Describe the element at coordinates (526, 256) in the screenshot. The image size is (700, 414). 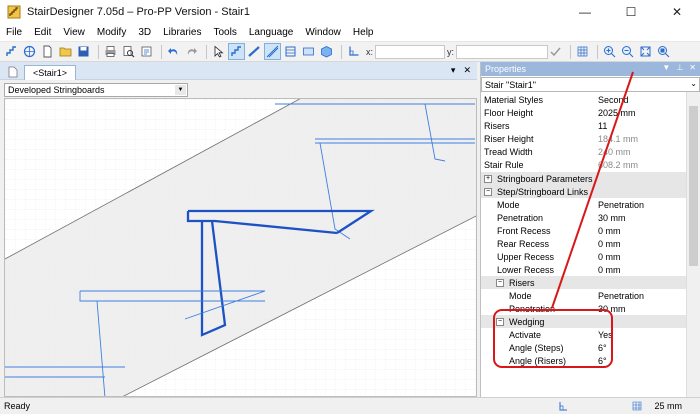
I see `property-name: Upper Recess` at that location.